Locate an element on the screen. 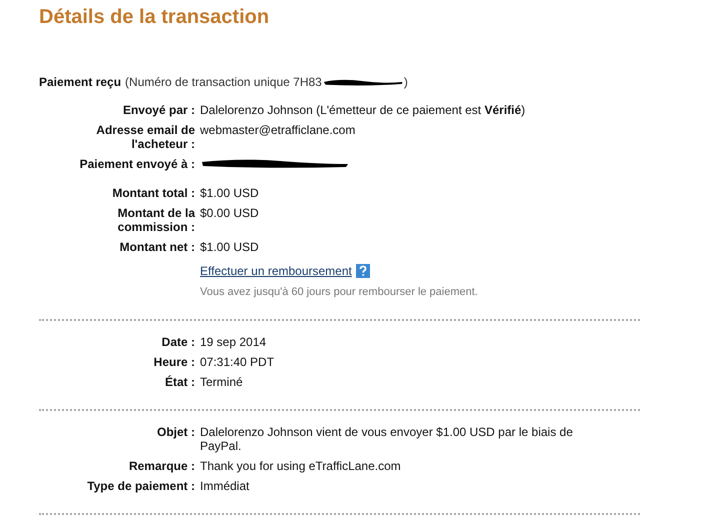  field-value: Dalelorenzo Johnson (L'émetteur de ce paiement est Vérifié) is located at coordinates (363, 110).